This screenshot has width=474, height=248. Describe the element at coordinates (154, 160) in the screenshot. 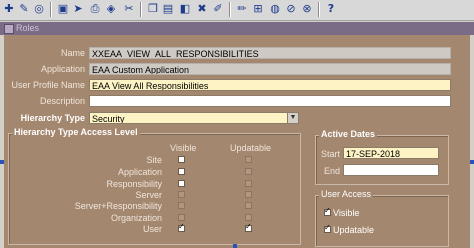

I see `access-row-label: Site` at that location.